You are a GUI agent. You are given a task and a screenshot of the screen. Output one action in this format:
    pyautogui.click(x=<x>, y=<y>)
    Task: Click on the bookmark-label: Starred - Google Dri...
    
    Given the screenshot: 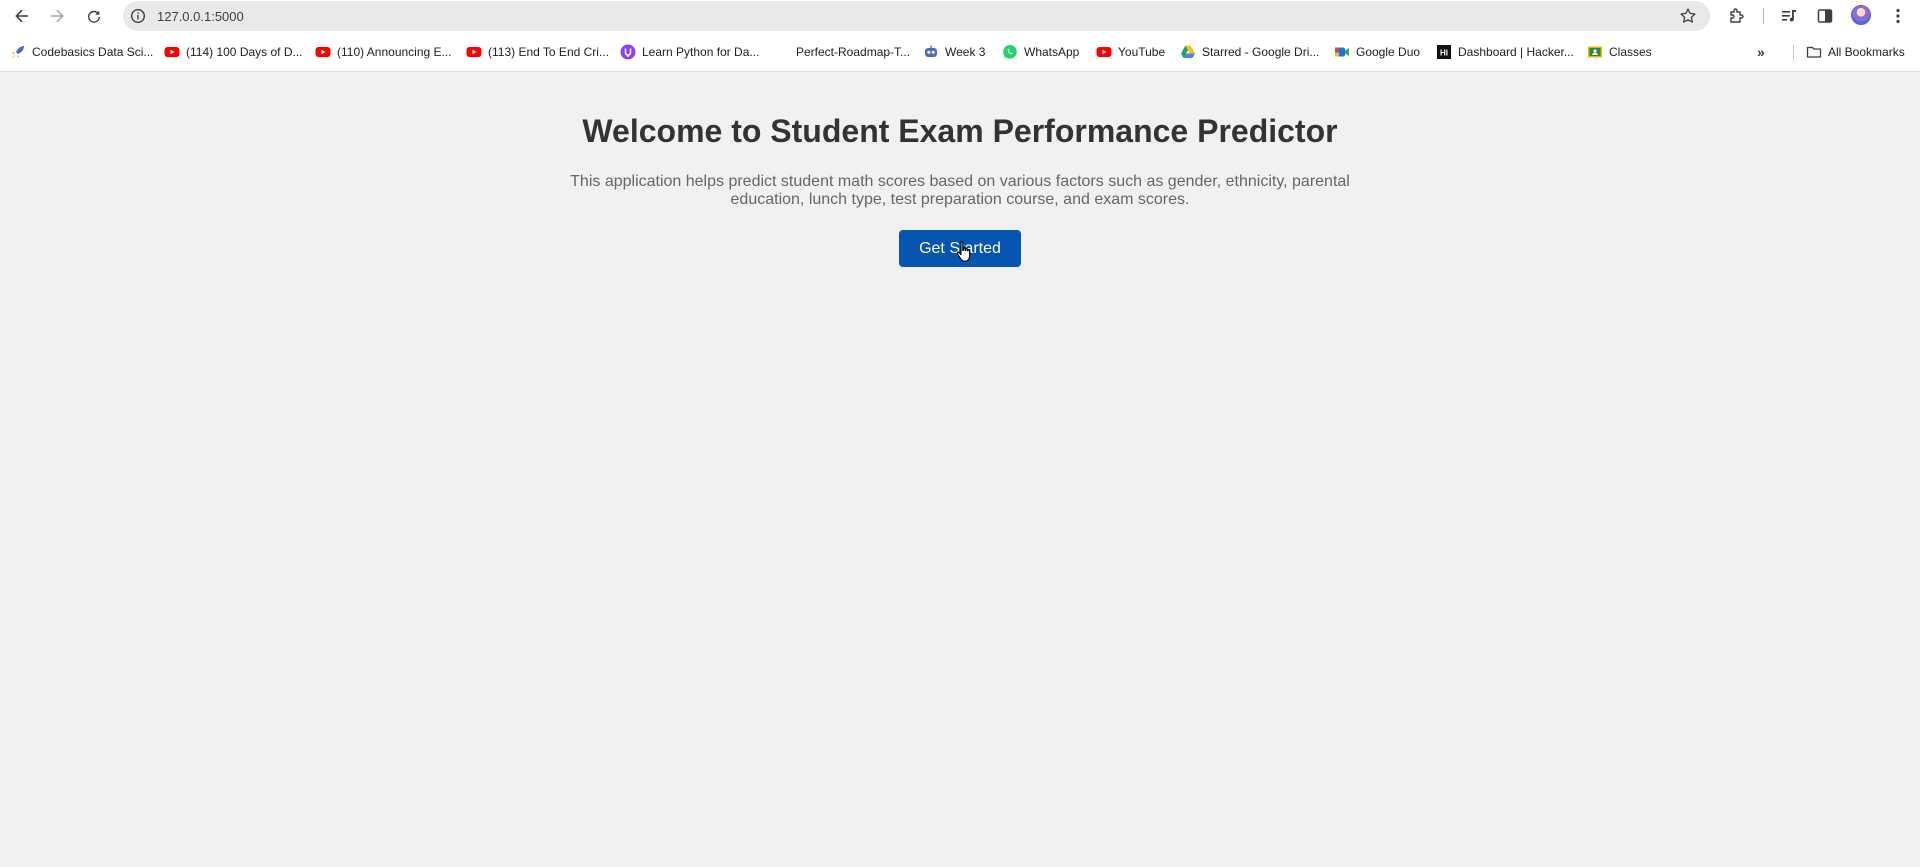 What is the action you would take?
    pyautogui.click(x=1261, y=52)
    